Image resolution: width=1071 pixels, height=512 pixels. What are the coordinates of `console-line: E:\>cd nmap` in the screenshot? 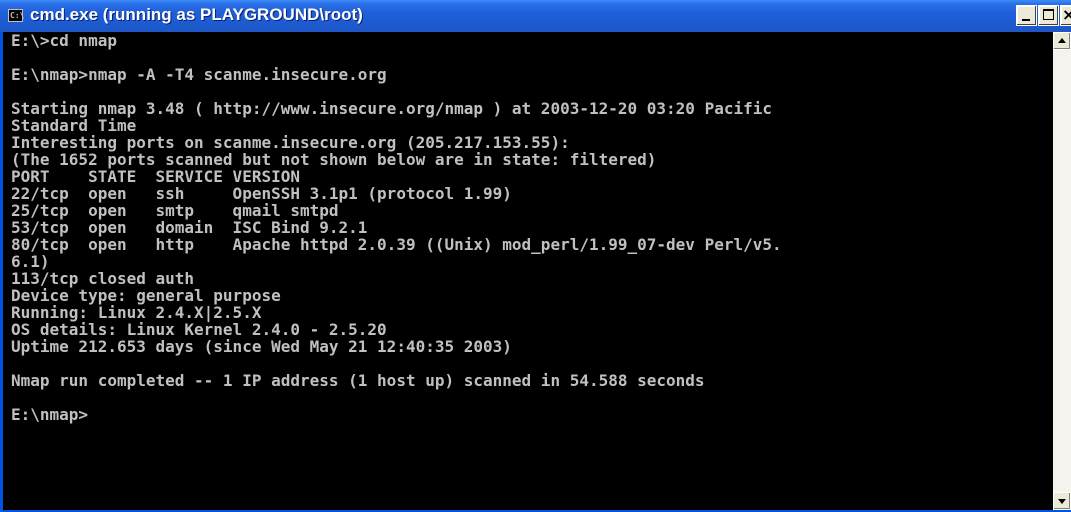 It's located at (64, 41).